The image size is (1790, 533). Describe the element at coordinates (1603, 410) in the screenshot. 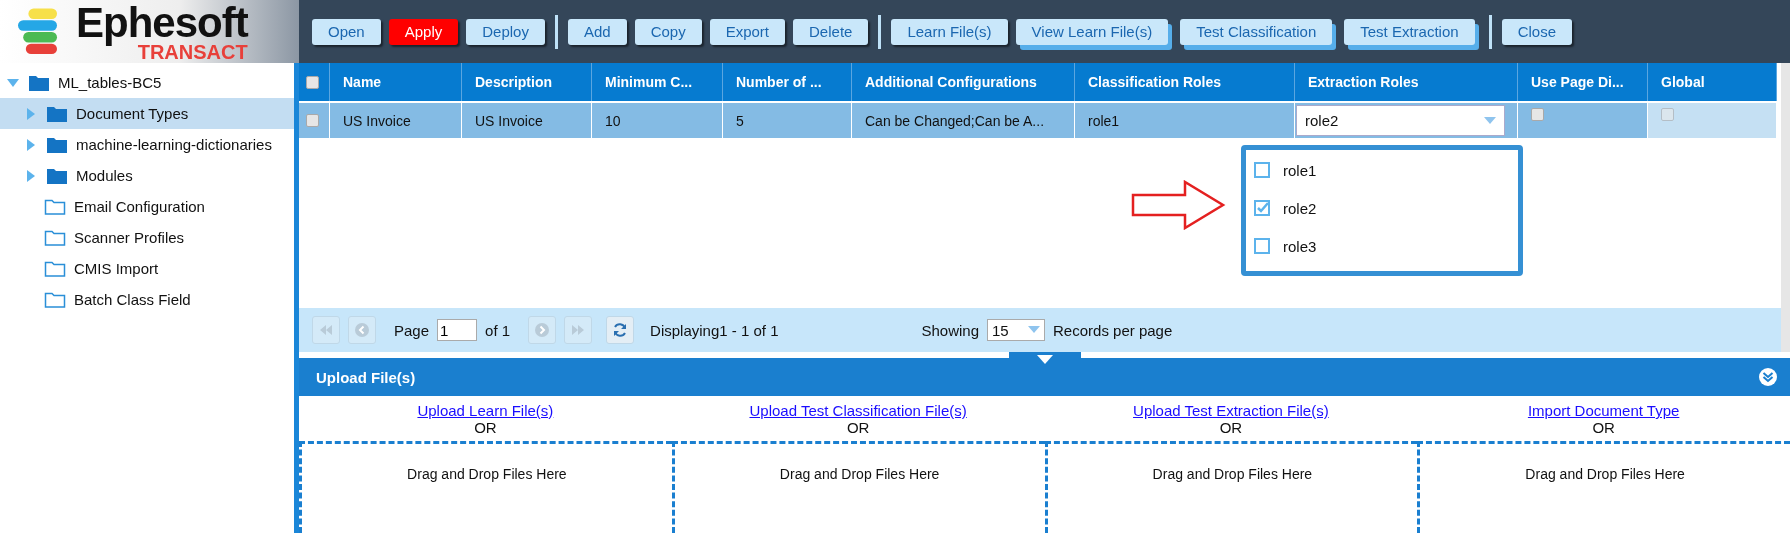

I see `upload-link: Import Document Type` at that location.